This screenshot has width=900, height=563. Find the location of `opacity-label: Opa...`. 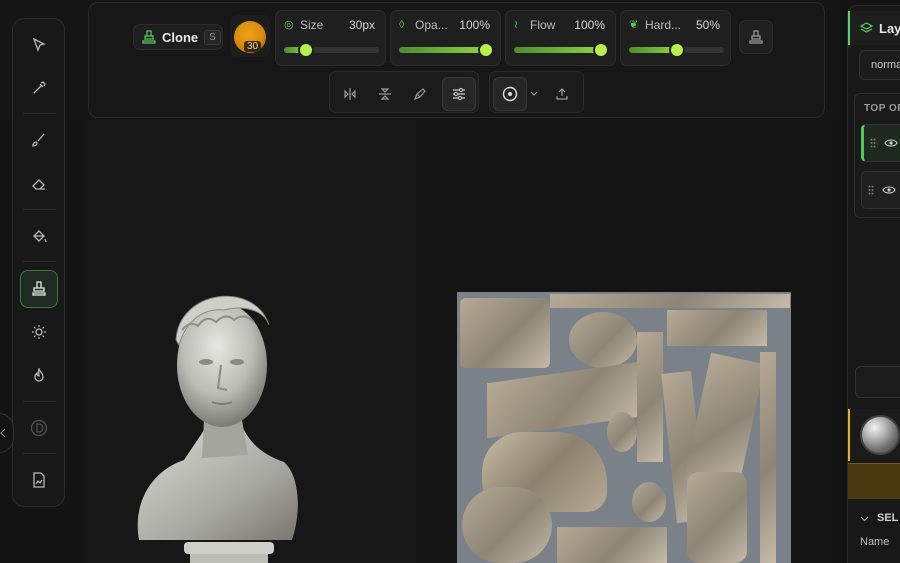

opacity-label: Opa... is located at coordinates (431, 25).